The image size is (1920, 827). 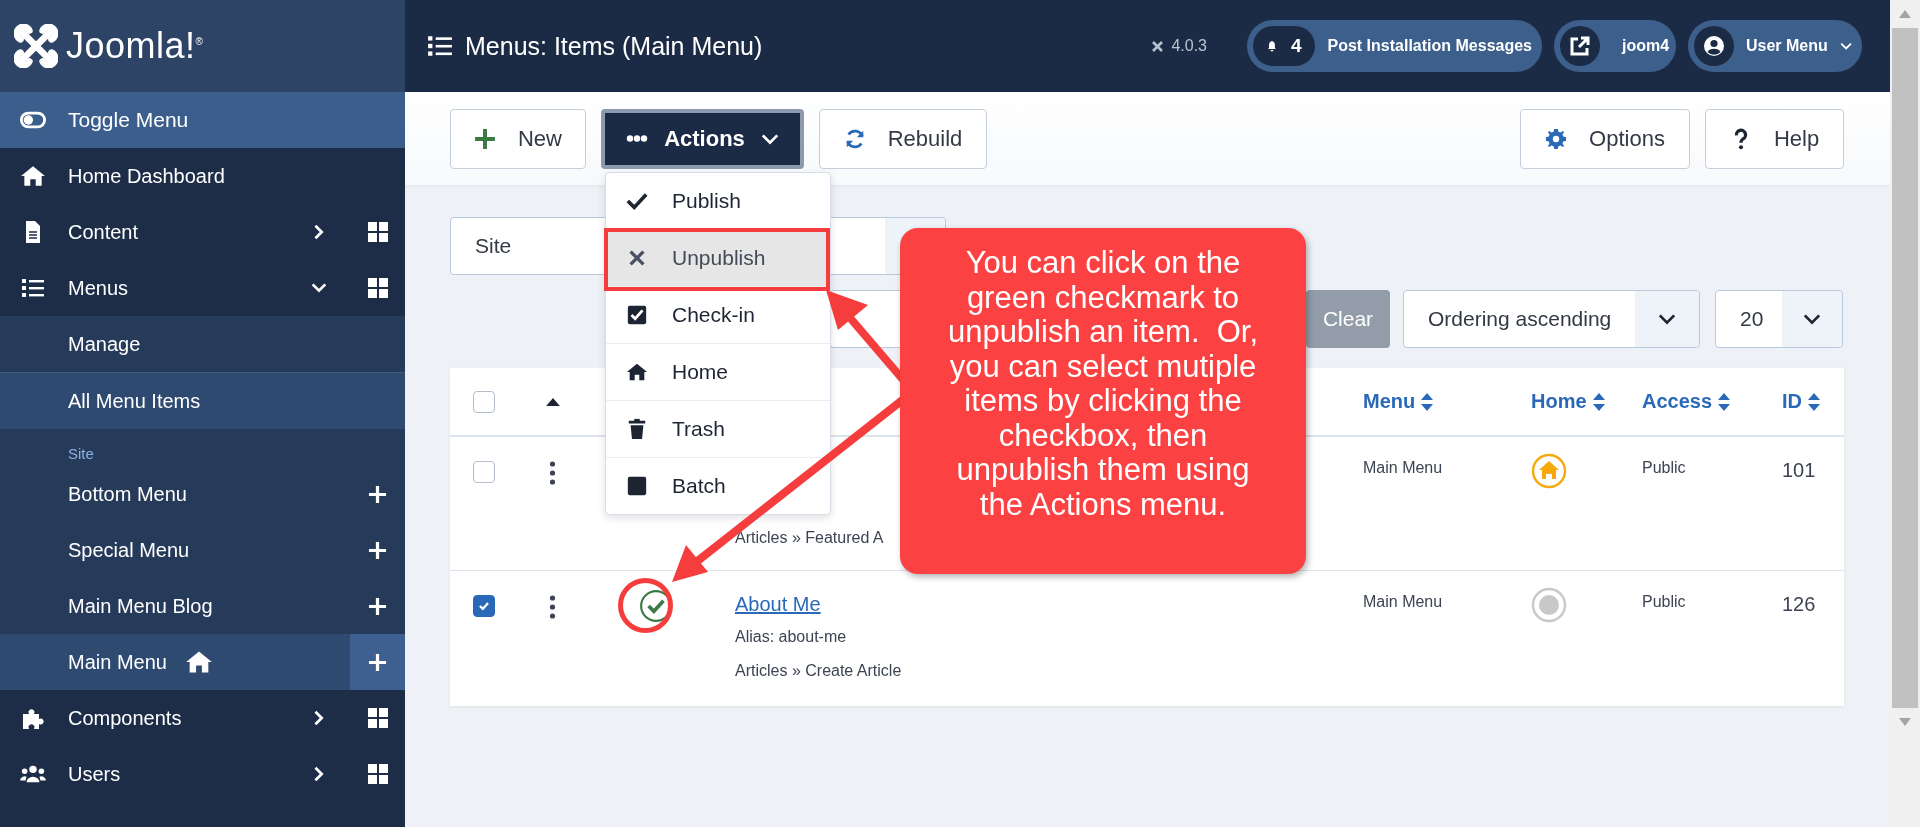 I want to click on menu-item: Home, so click(x=718, y=372).